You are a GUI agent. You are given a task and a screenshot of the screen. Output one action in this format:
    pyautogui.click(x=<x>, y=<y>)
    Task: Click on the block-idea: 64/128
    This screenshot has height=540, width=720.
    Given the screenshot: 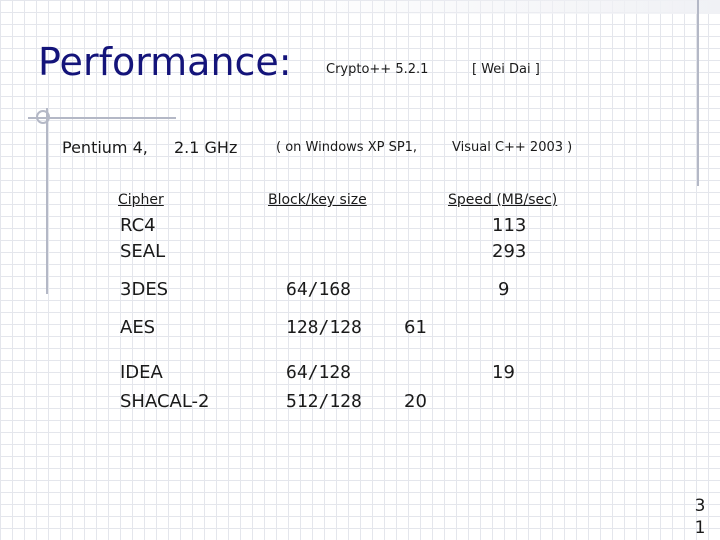 What is the action you would take?
    pyautogui.click(x=319, y=372)
    